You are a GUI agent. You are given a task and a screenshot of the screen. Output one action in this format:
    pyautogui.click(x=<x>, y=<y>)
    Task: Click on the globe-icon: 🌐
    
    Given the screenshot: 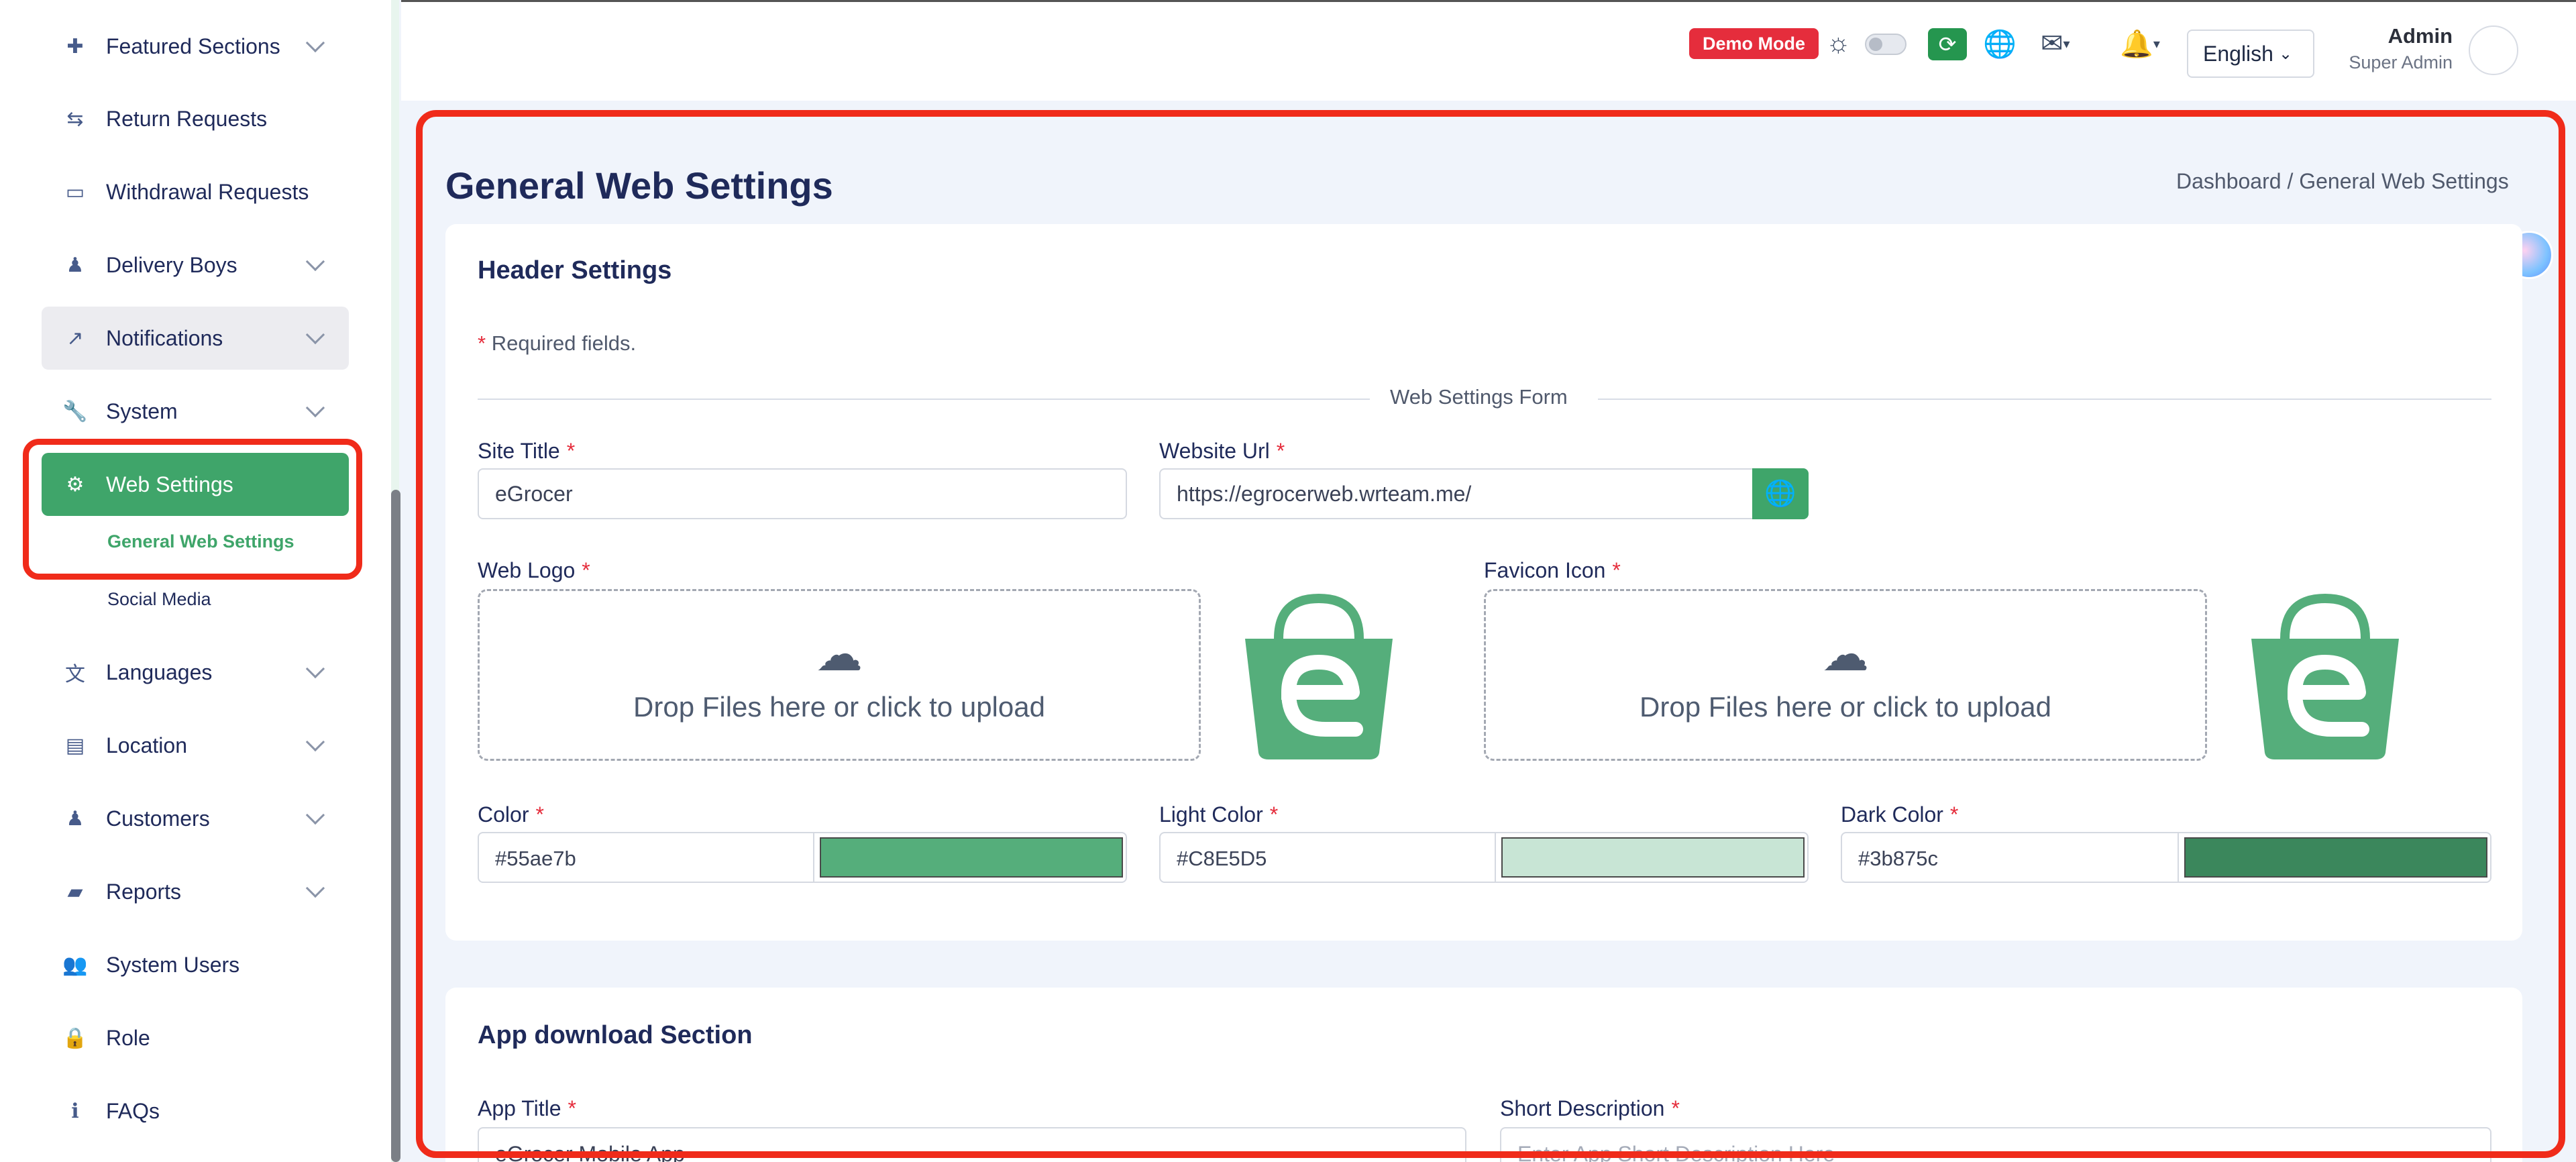 What is the action you would take?
    pyautogui.click(x=2000, y=44)
    